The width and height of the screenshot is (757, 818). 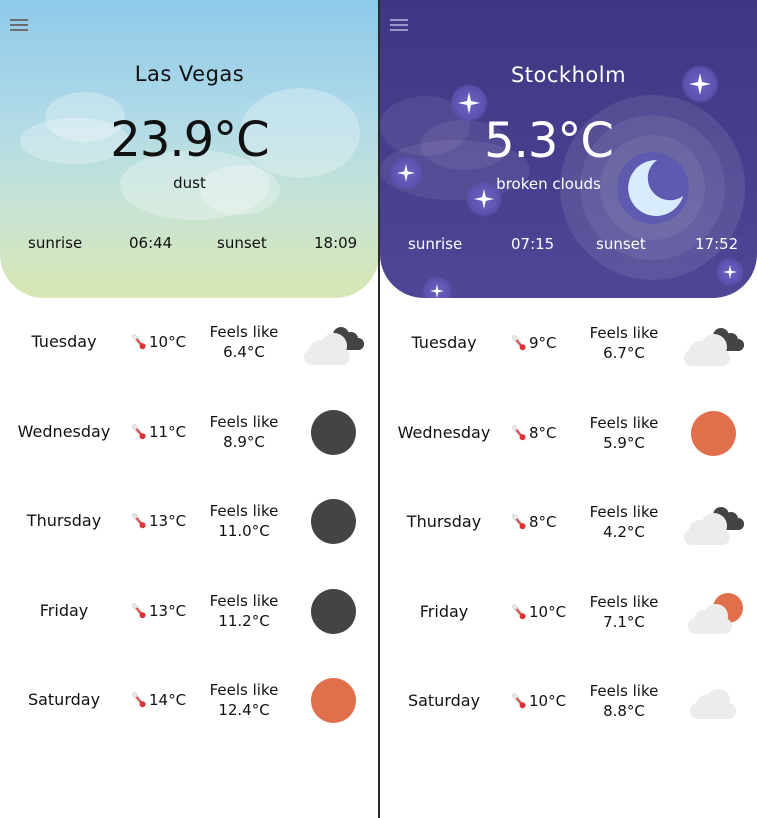 I want to click on feels-like-value: 8.9°C, so click(x=244, y=442).